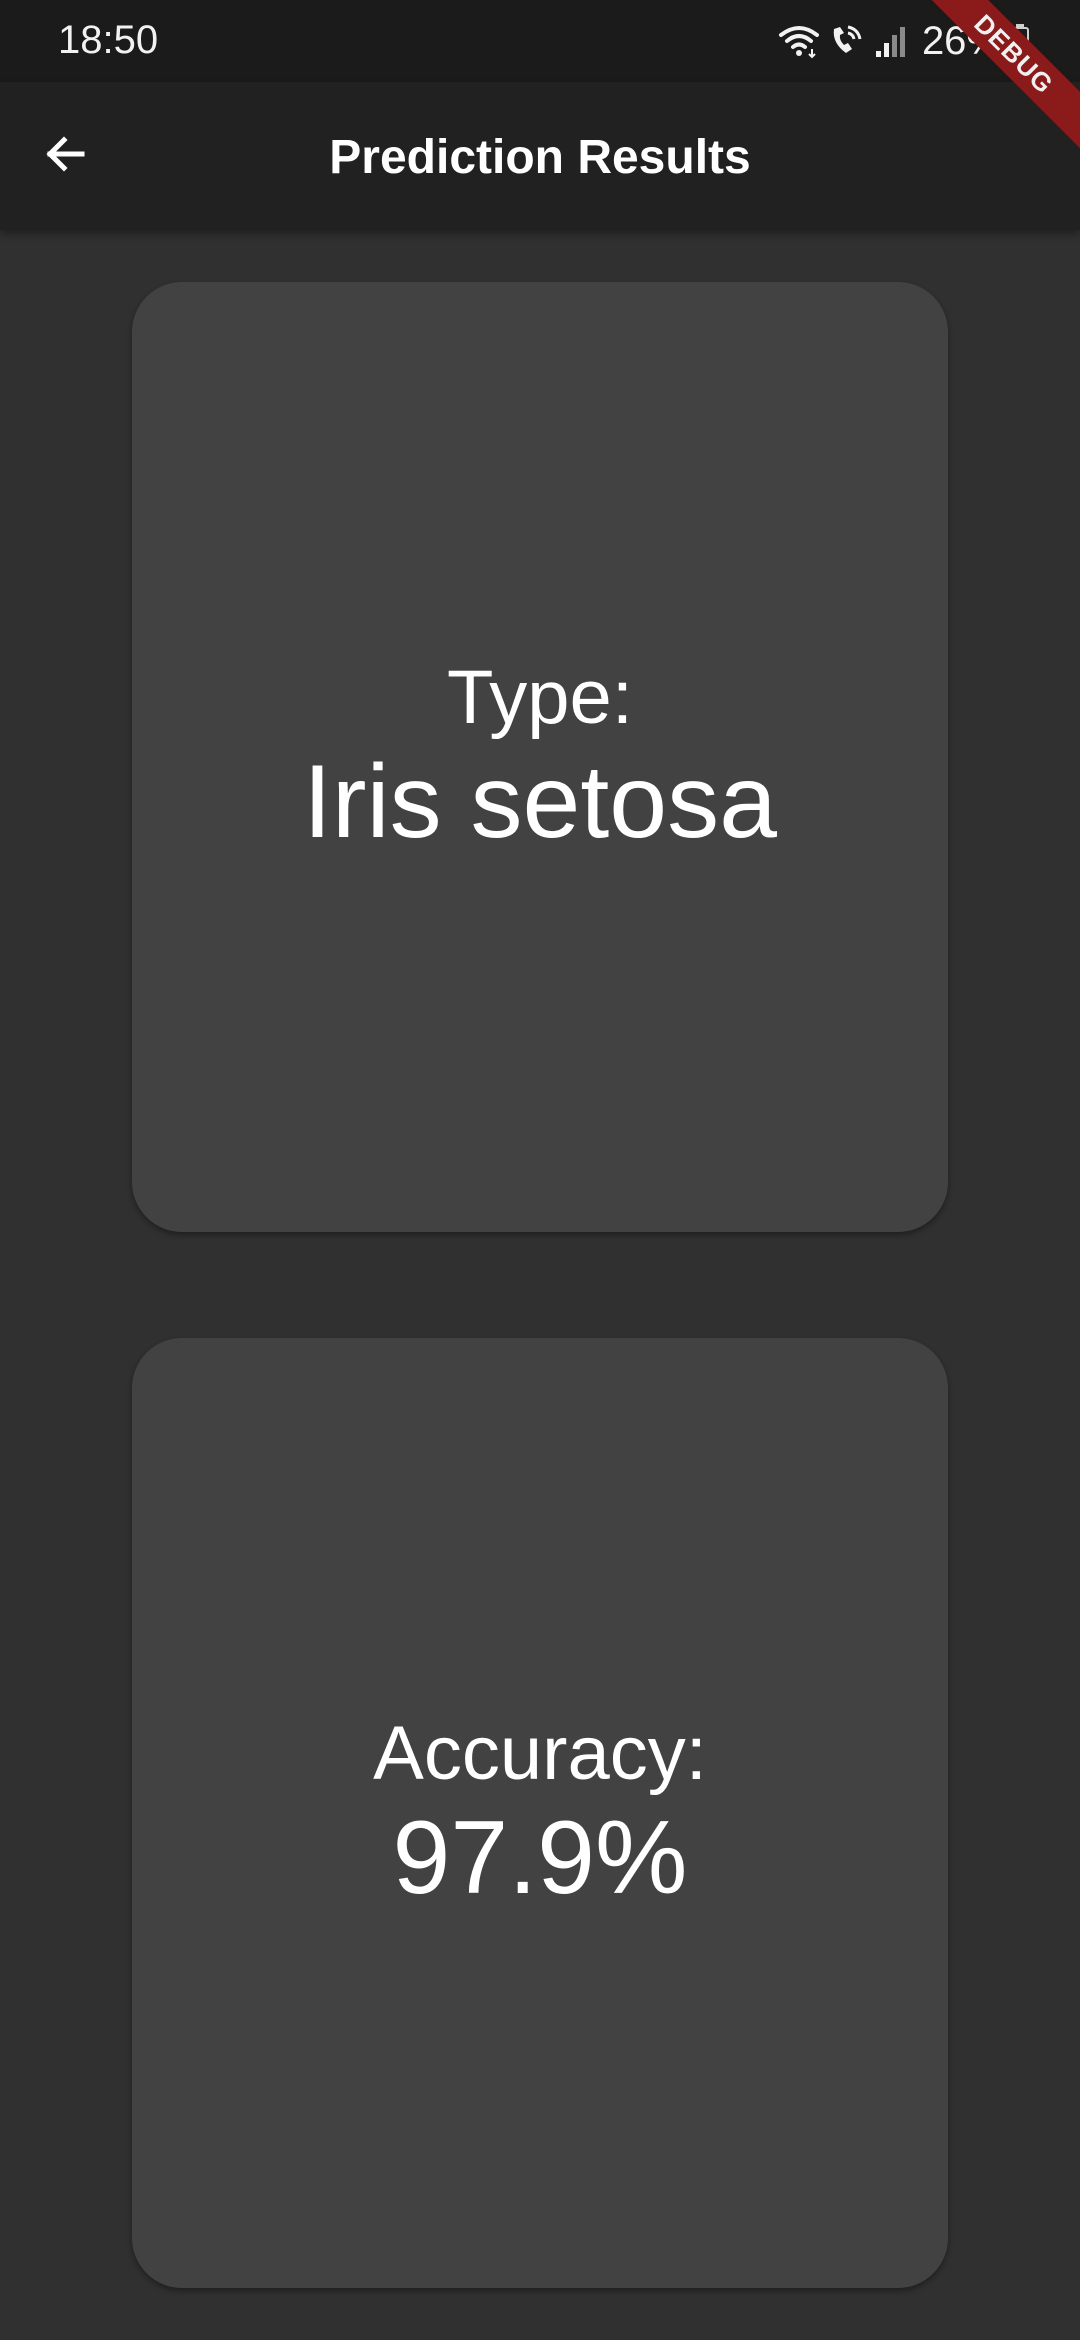  I want to click on signal-icon, so click(891, 41).